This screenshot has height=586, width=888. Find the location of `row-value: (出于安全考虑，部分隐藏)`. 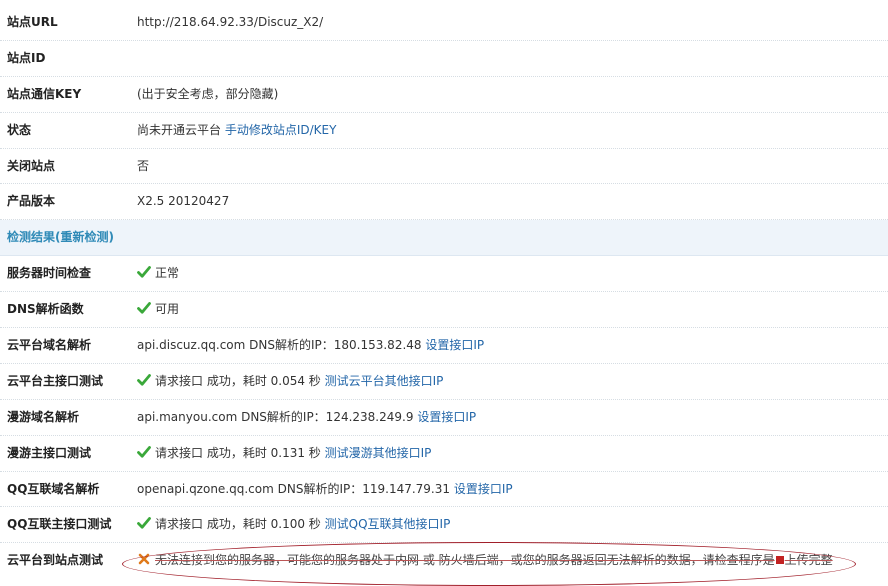

row-value: (出于安全考虑，部分隐藏) is located at coordinates (207, 94).